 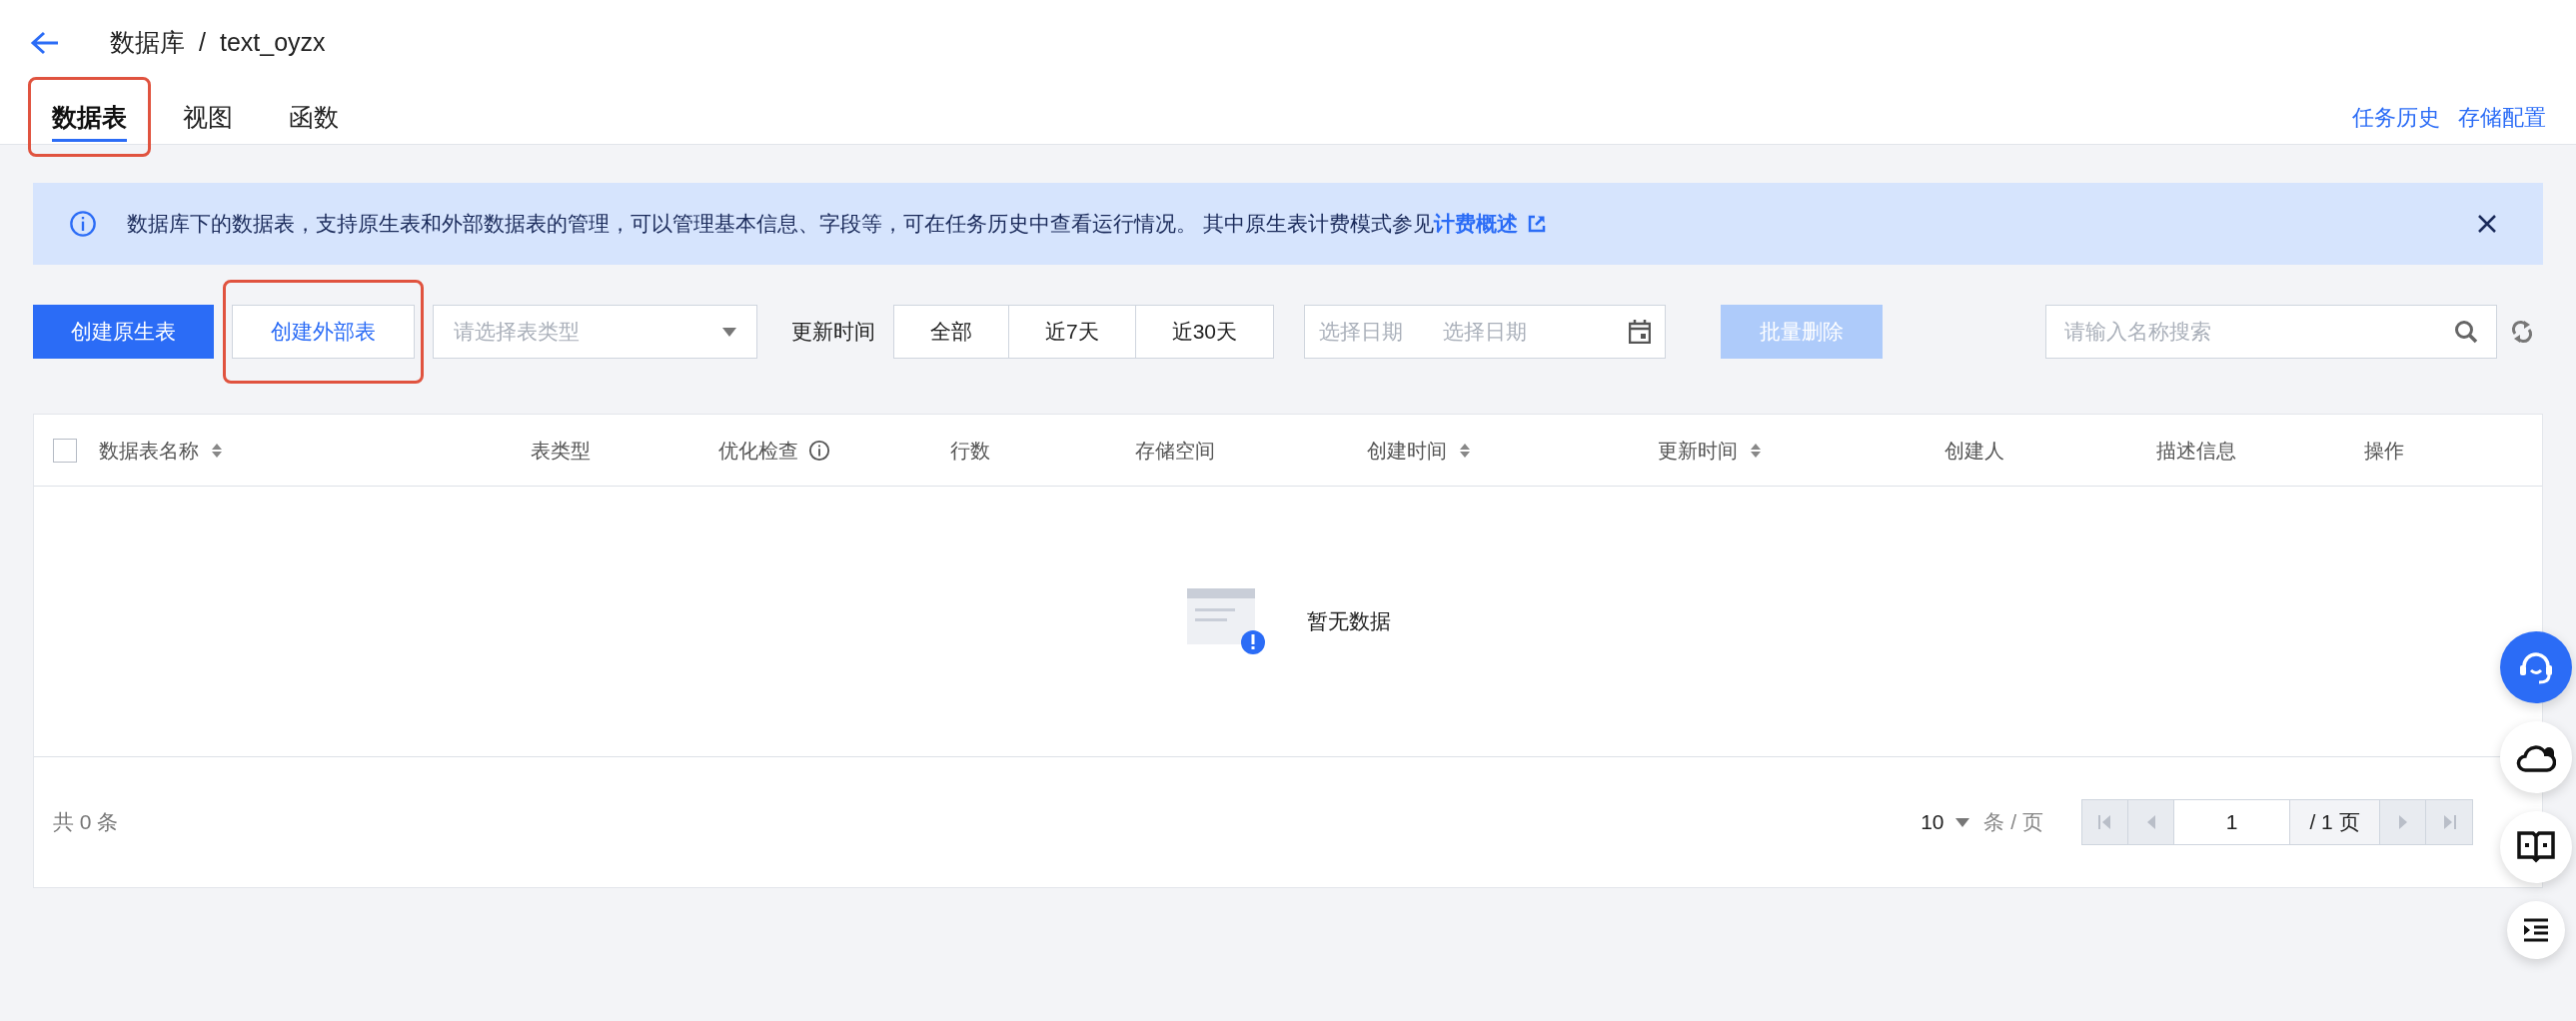 I want to click on refresh-icon, so click(x=2522, y=332).